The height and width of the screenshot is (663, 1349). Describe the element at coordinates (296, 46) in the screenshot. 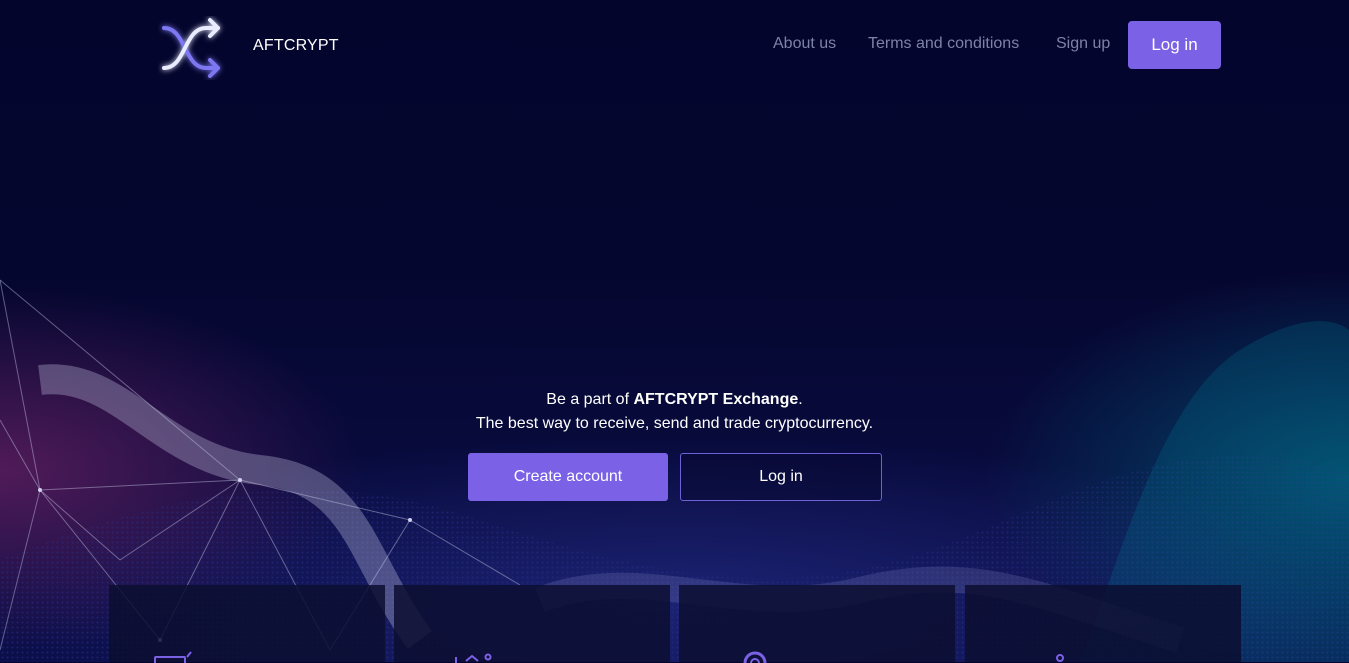

I see `brand-name: AFTCRYPT` at that location.